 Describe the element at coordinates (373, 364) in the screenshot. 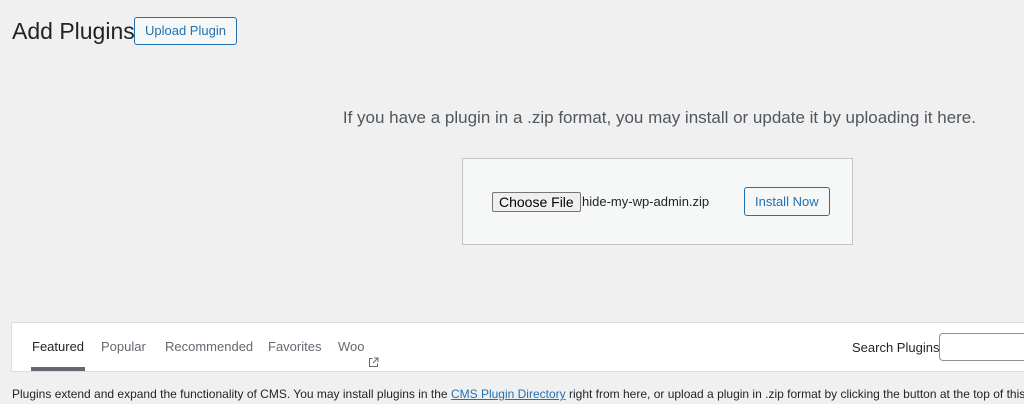

I see `external-link-icon` at that location.